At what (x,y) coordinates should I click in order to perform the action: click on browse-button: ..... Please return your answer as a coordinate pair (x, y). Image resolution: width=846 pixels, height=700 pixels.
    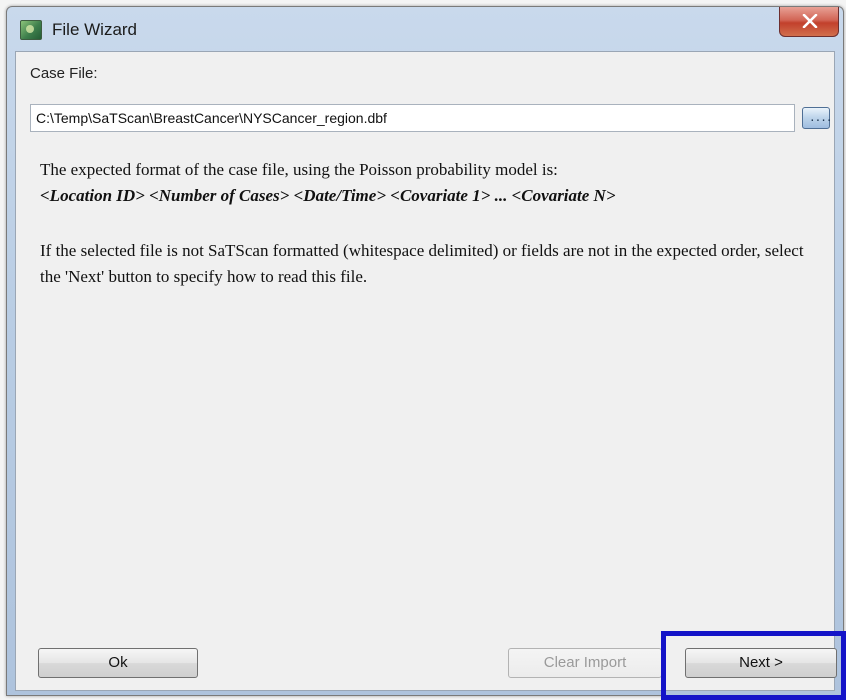
    Looking at the image, I should click on (817, 118).